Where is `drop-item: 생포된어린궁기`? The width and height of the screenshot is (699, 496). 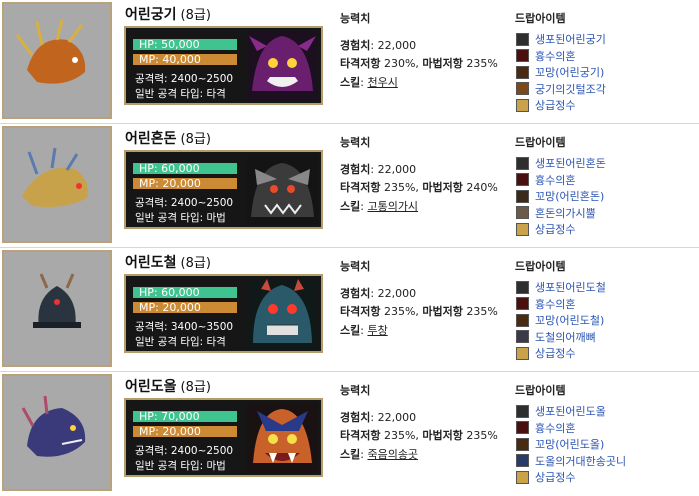
drop-item: 생포된어린궁기 is located at coordinates (561, 39).